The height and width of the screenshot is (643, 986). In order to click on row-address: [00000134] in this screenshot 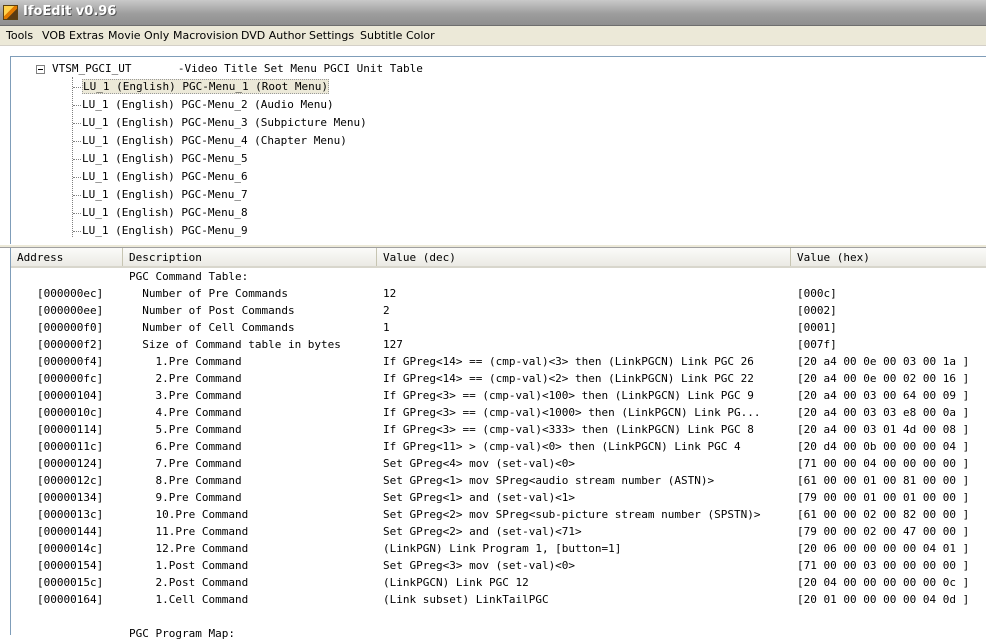, I will do `click(70, 497)`.